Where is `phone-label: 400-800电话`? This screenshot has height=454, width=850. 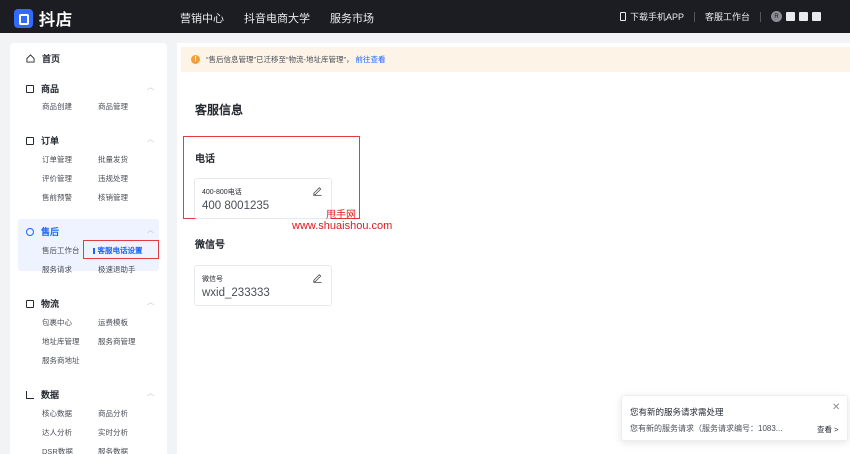 phone-label: 400-800电话 is located at coordinates (222, 192).